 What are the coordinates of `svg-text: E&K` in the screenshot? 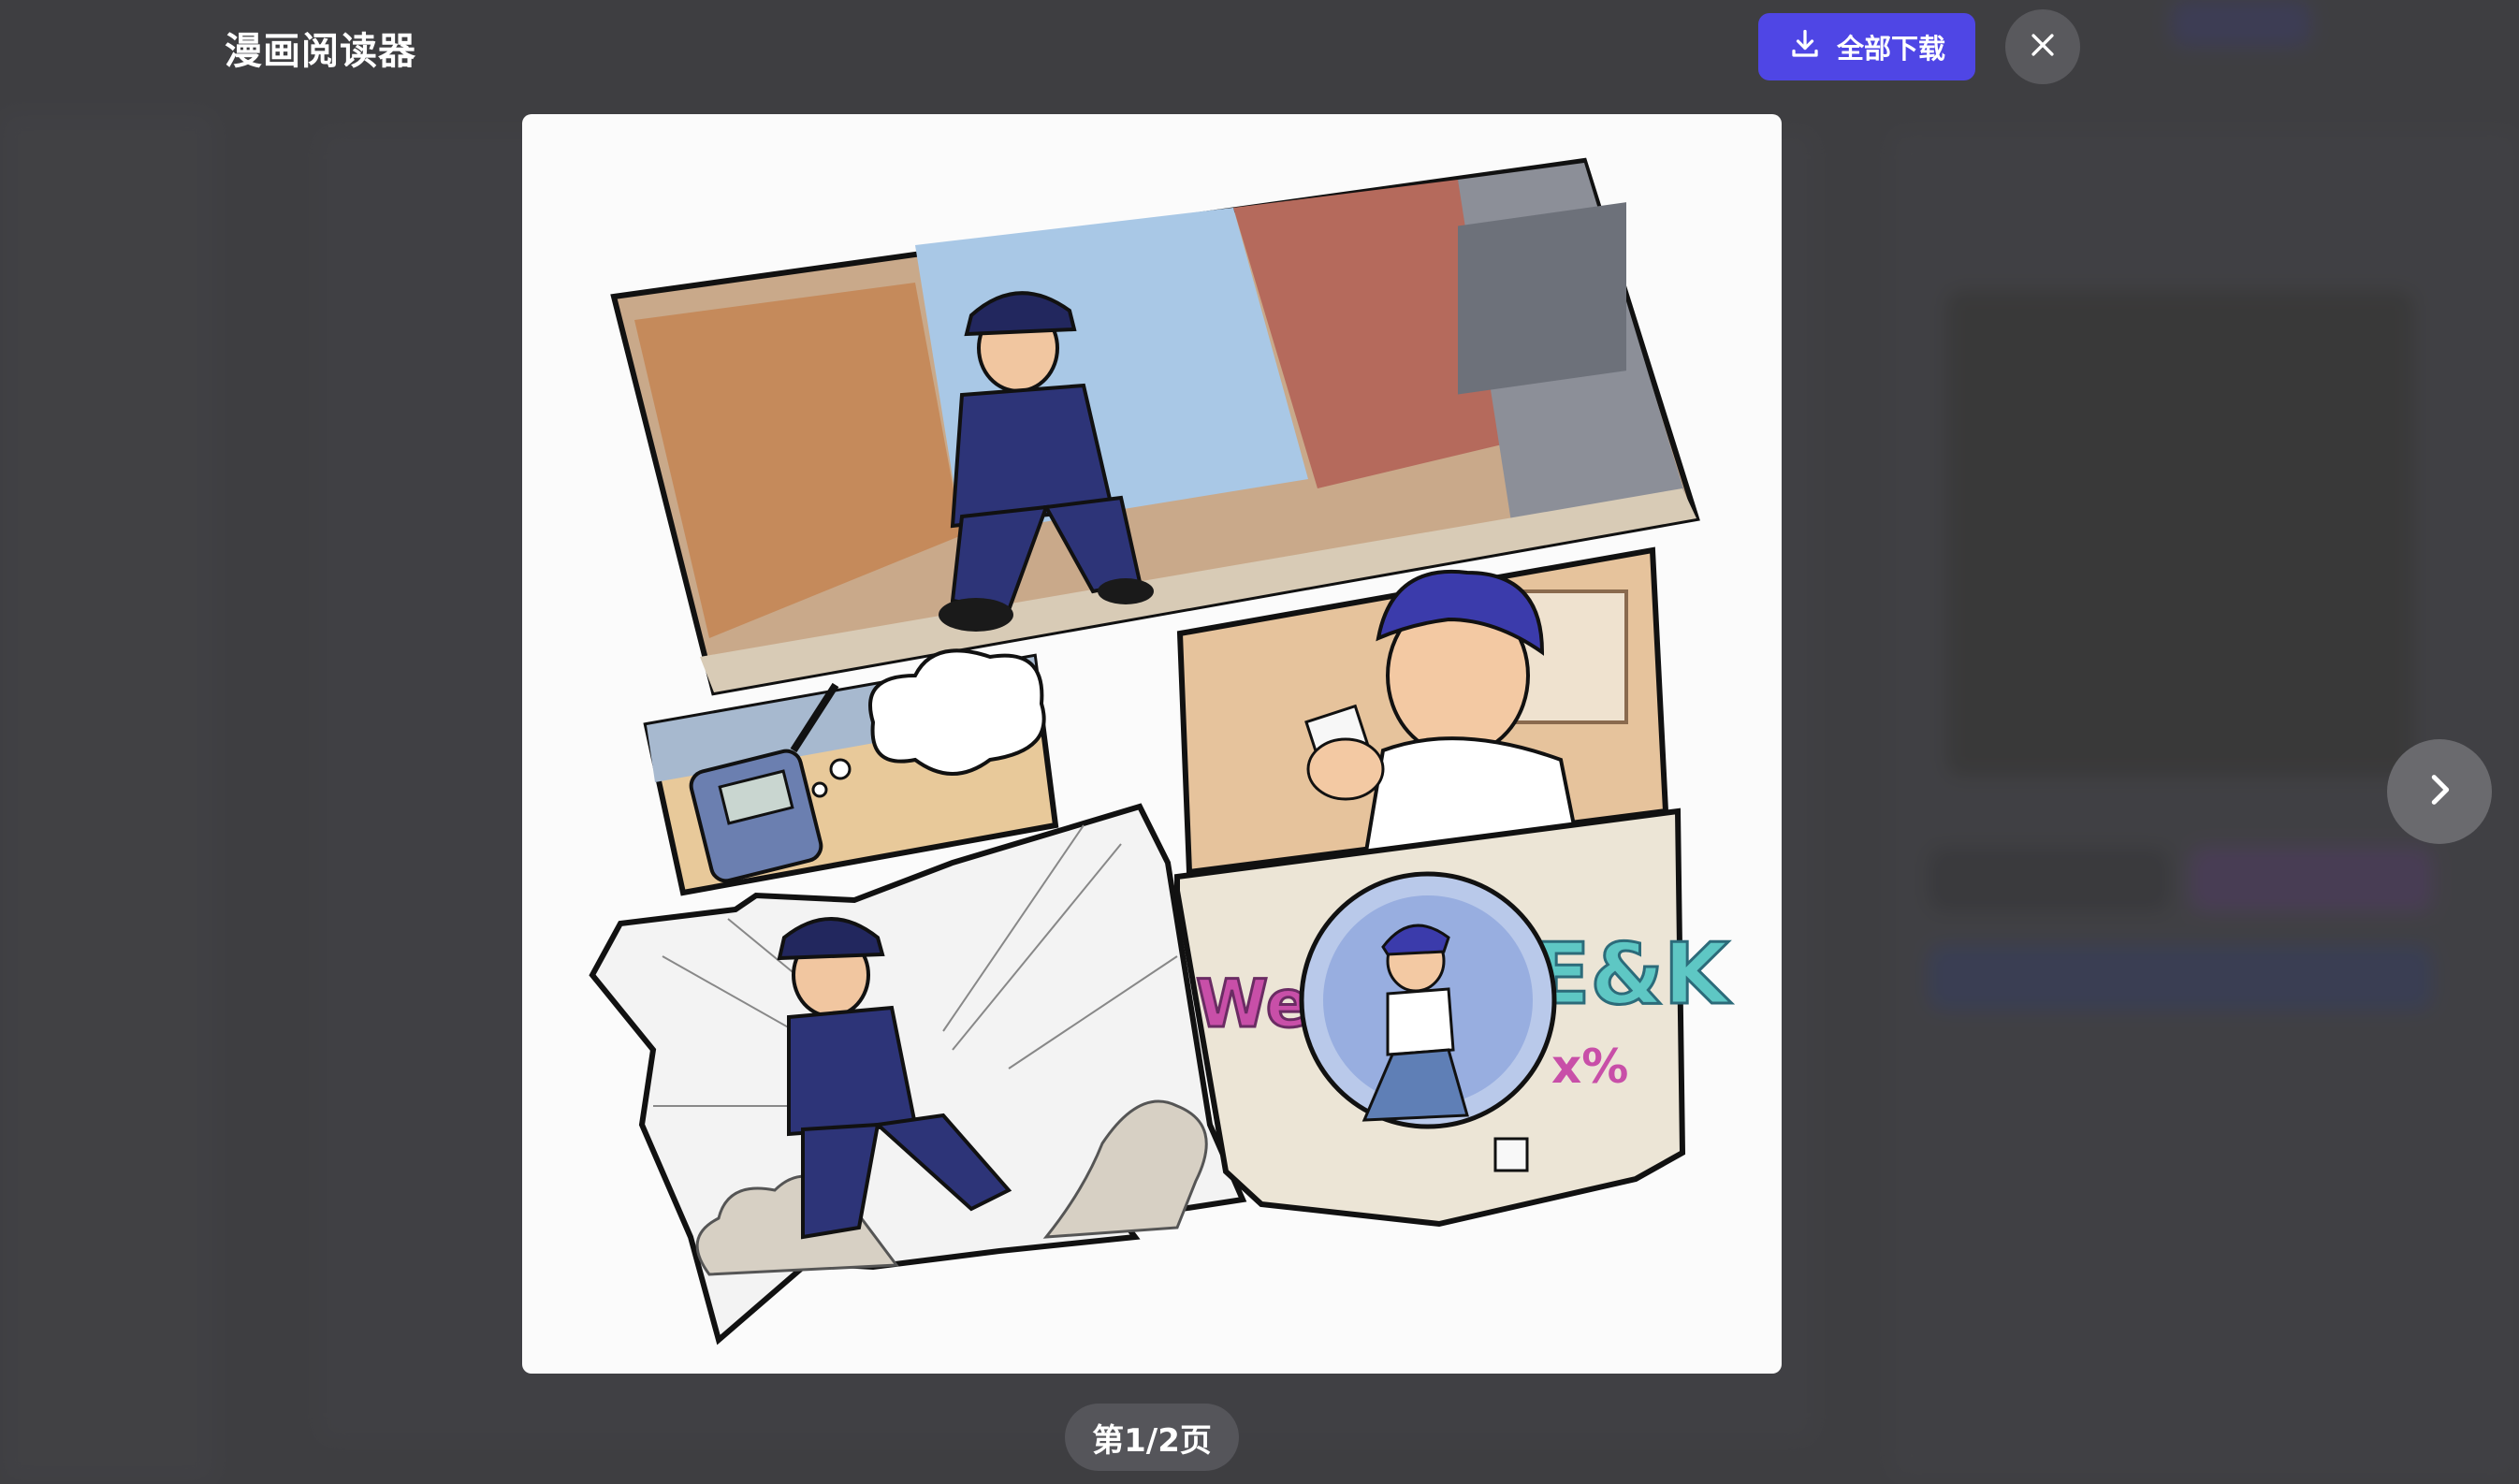 It's located at (1633, 974).